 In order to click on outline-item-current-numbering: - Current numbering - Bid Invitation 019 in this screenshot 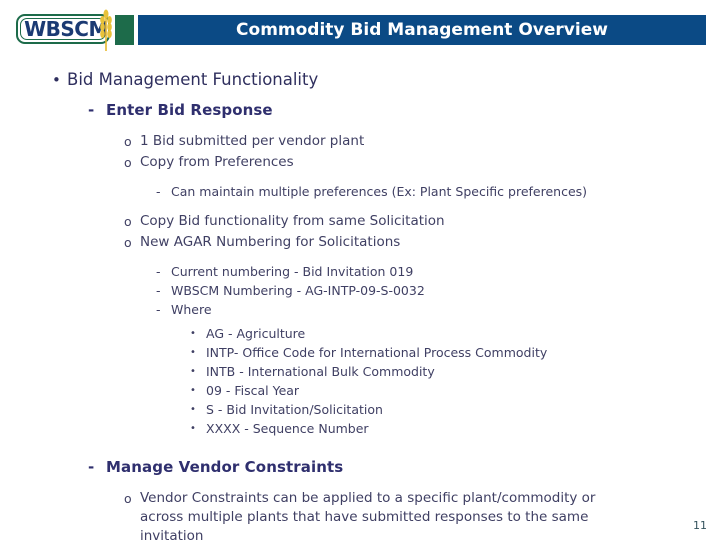, I will do `click(360, 272)`.